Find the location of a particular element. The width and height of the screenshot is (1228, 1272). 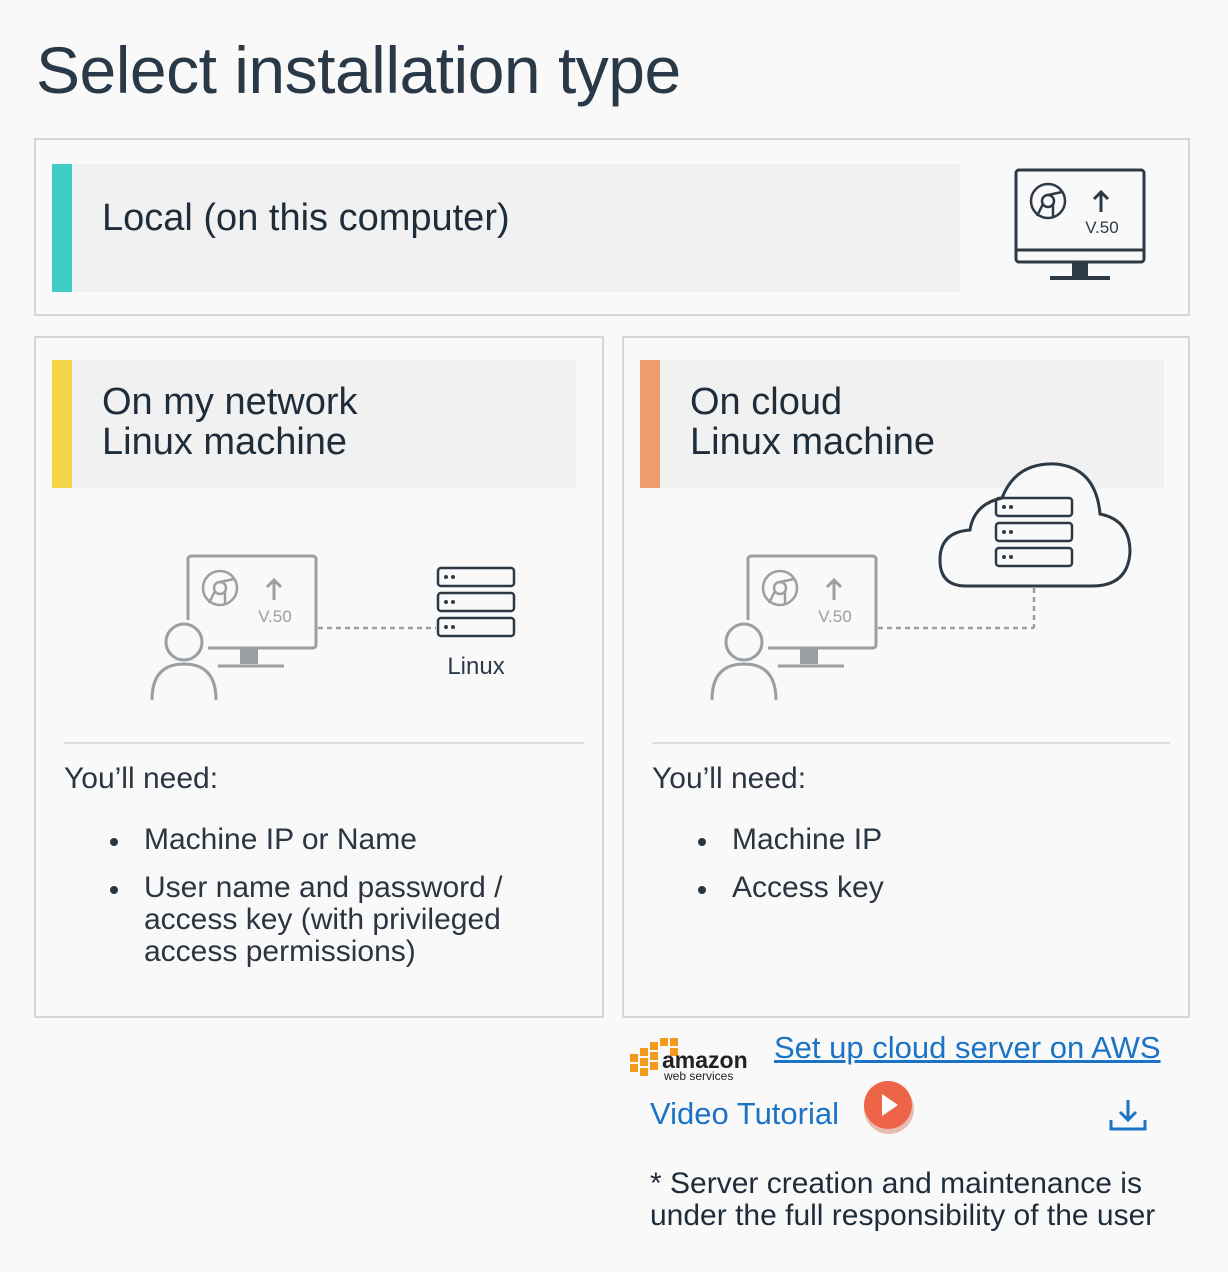

option-network-label-line1: On my network is located at coordinates (230, 402).